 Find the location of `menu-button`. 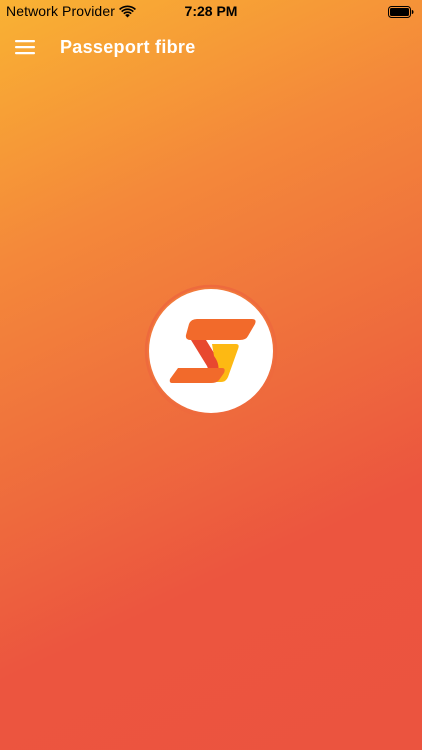

menu-button is located at coordinates (25, 47).